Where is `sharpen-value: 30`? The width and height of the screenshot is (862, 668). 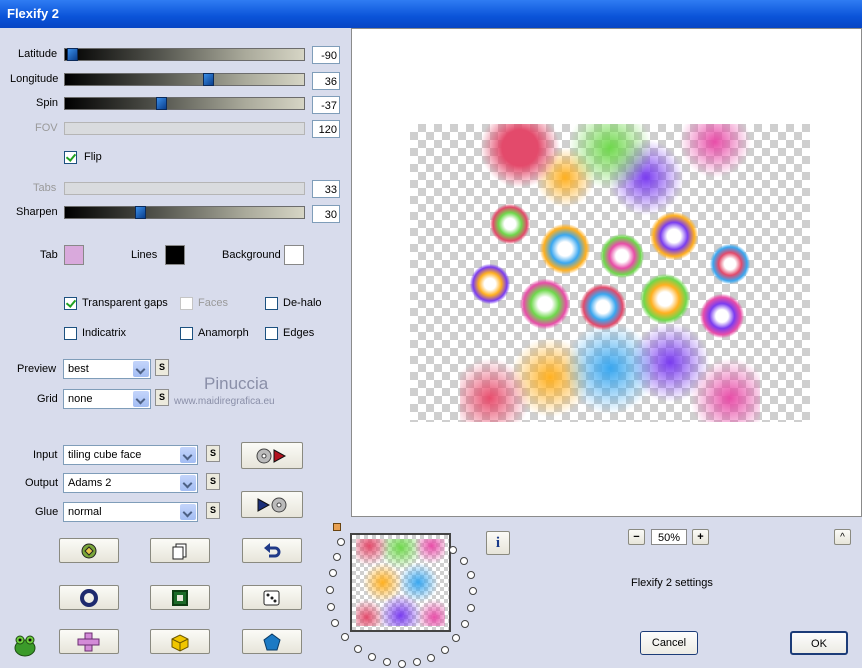 sharpen-value: 30 is located at coordinates (326, 214).